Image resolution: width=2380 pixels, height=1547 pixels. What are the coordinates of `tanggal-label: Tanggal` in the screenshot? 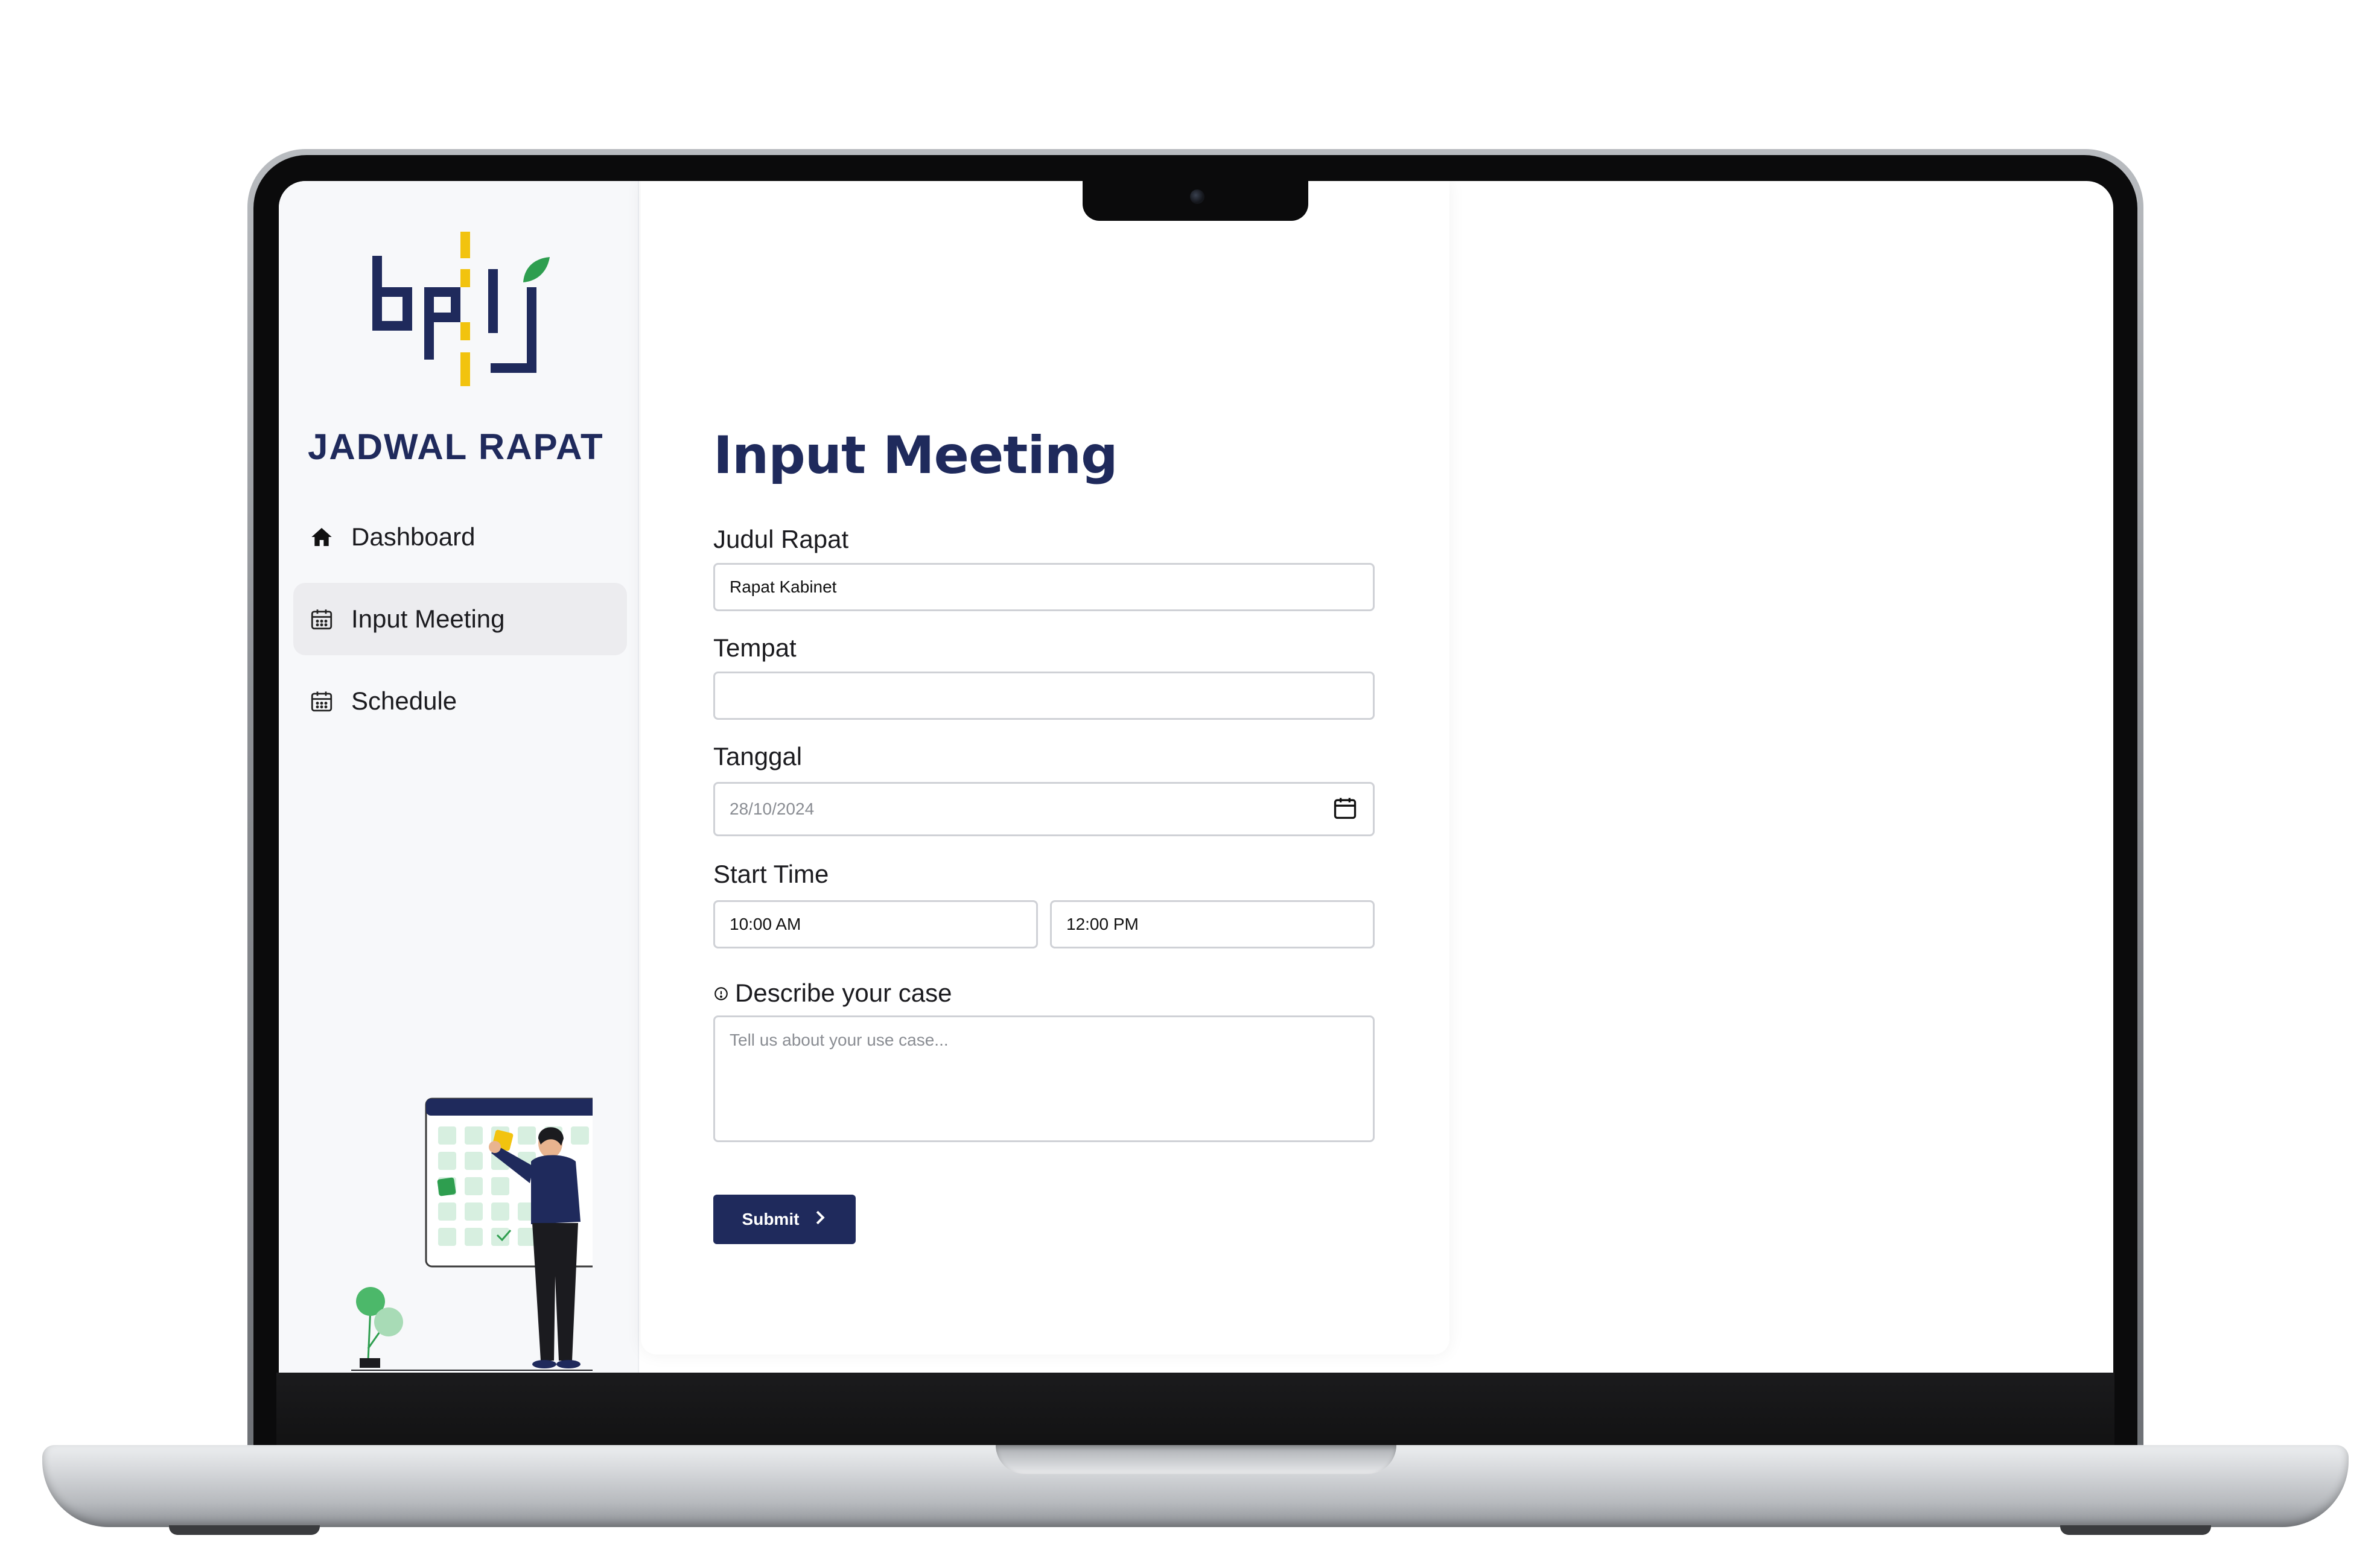 It's located at (758, 756).